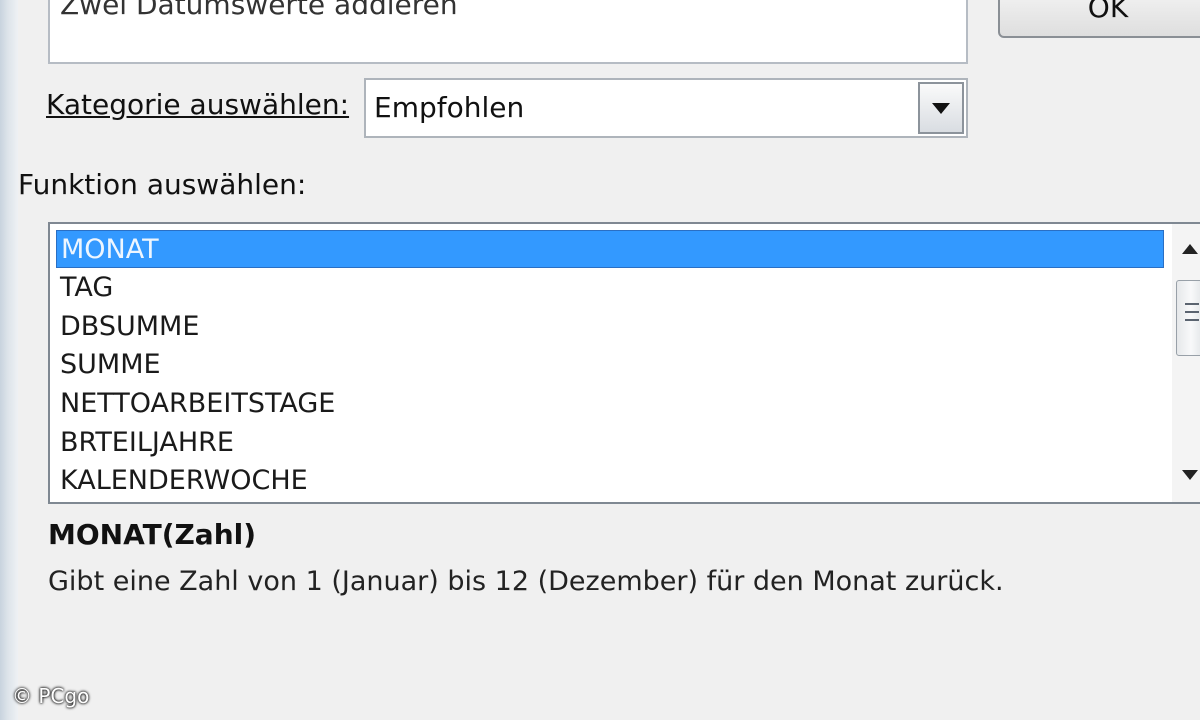  What do you see at coordinates (51, 696) in the screenshot?
I see `copyright-watermark: © PCgo` at bounding box center [51, 696].